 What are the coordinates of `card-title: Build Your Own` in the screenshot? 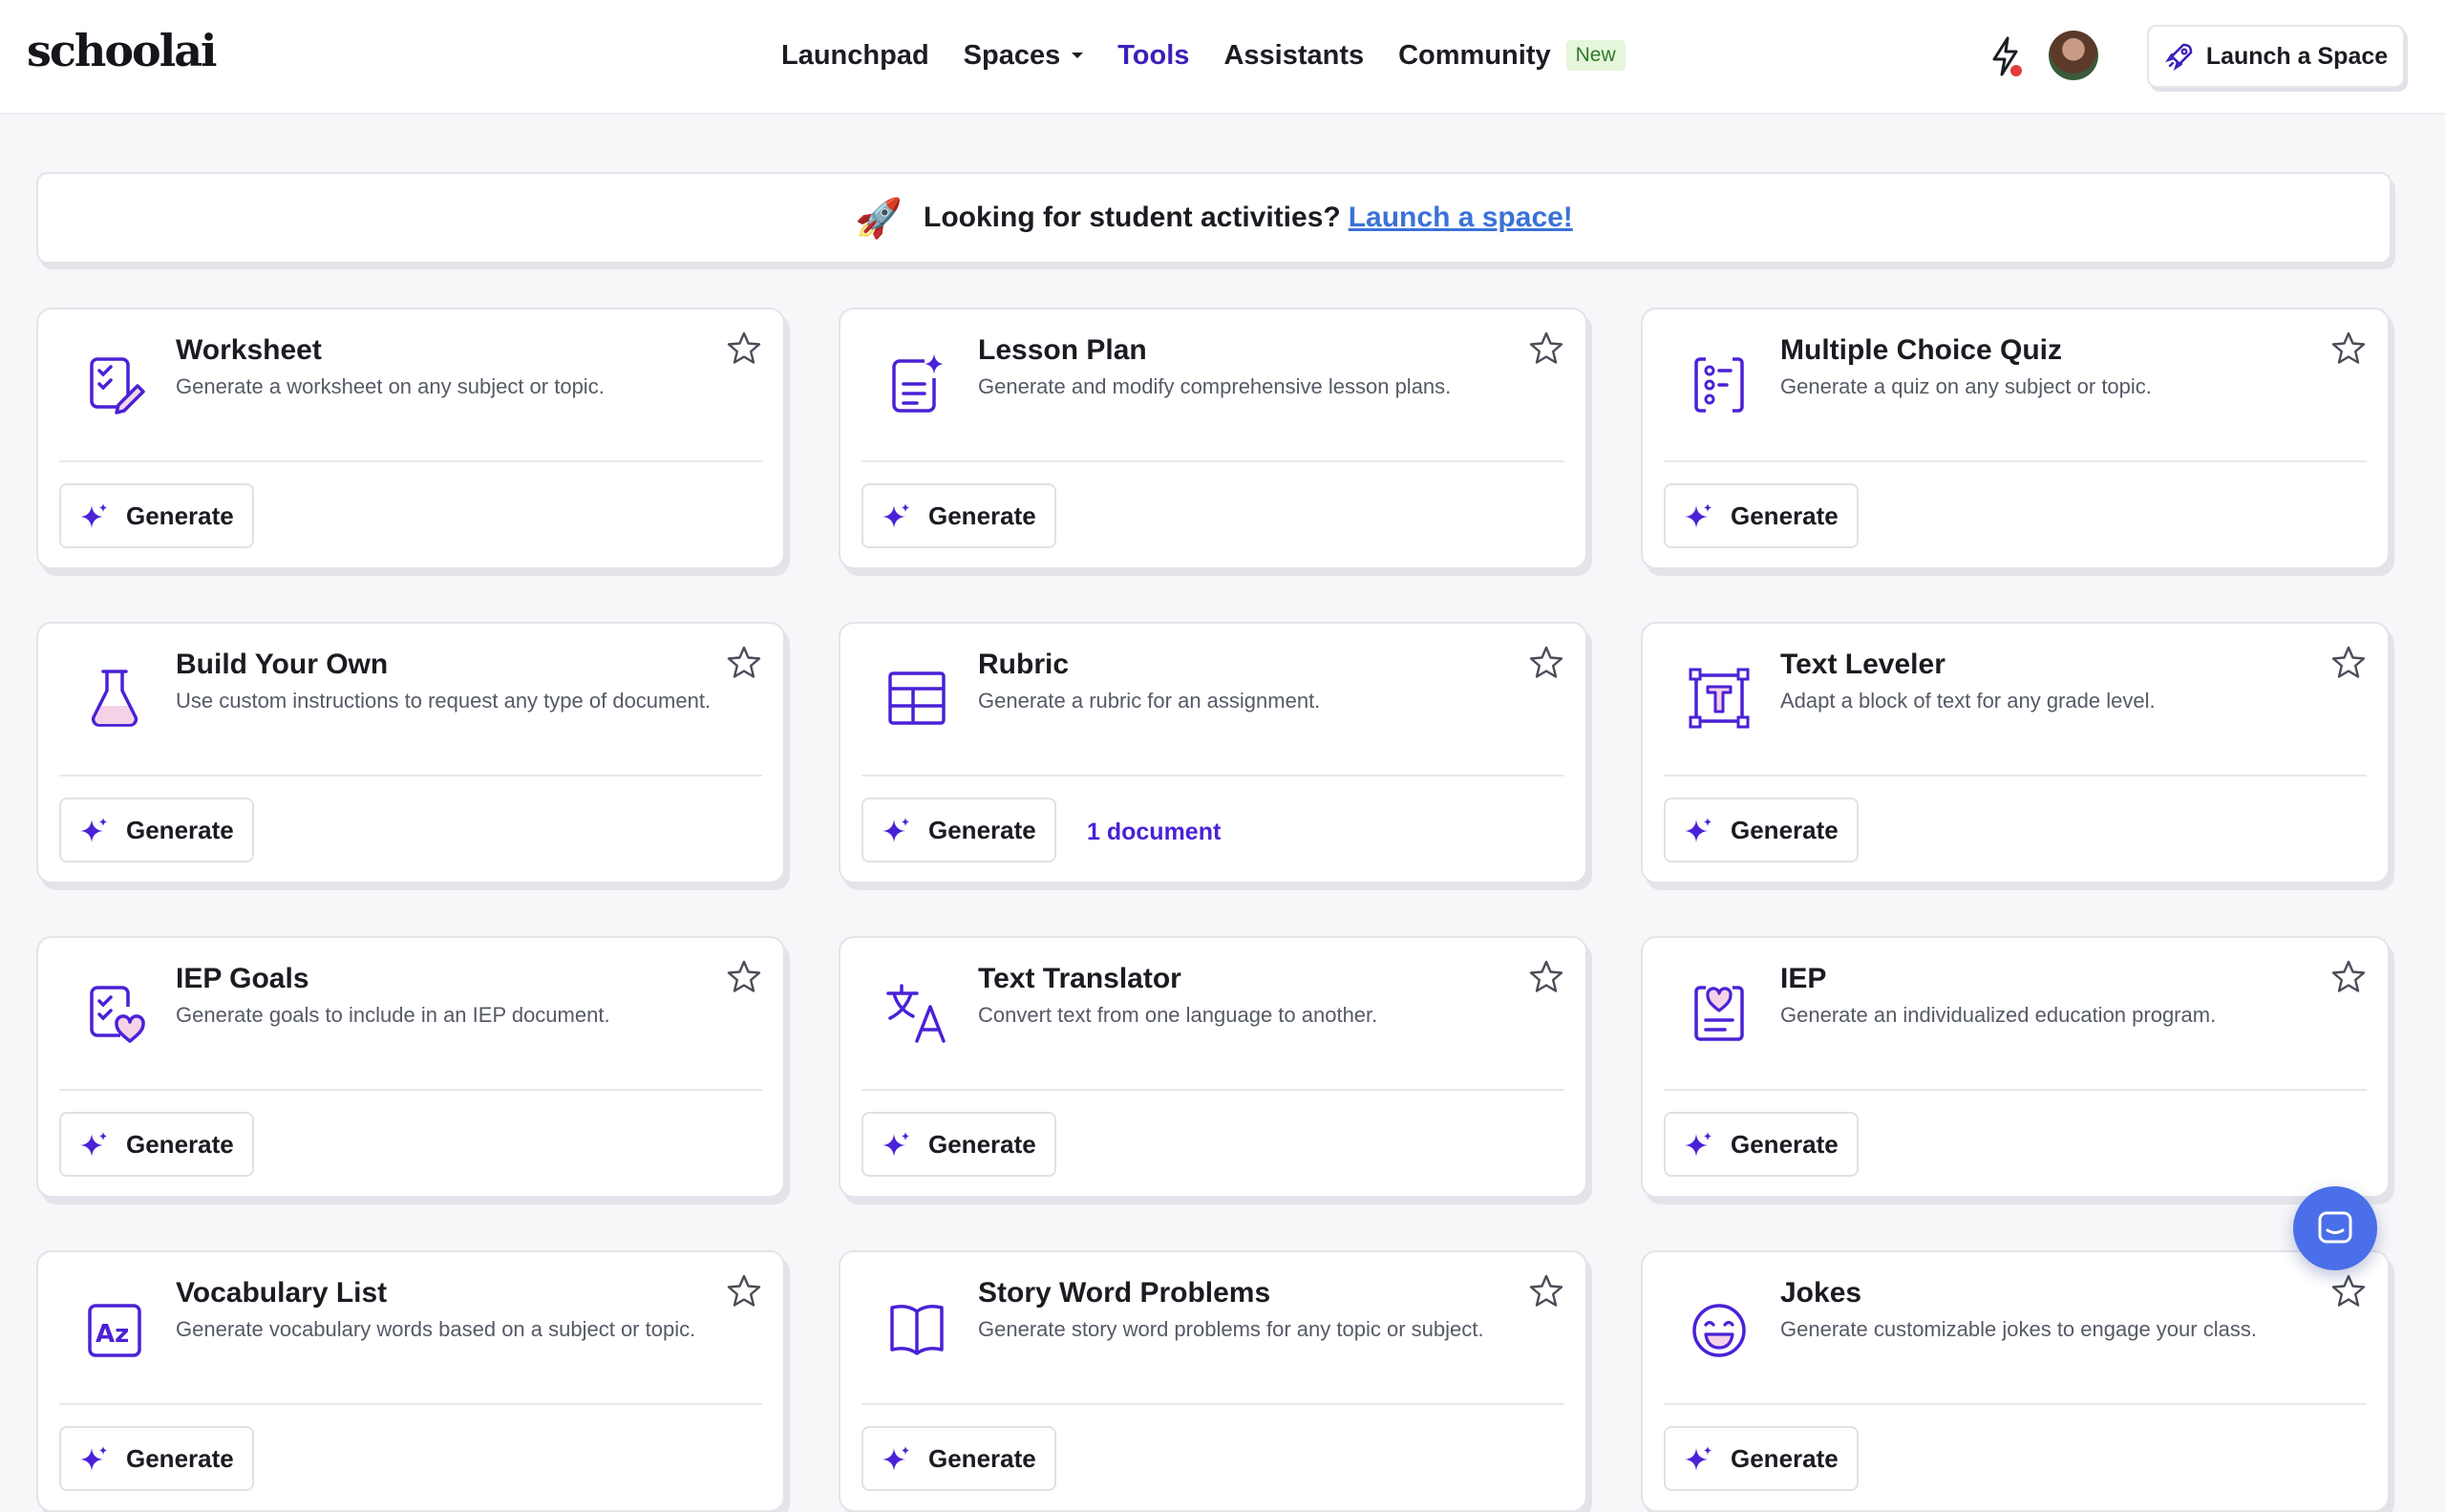 It's located at (282, 664).